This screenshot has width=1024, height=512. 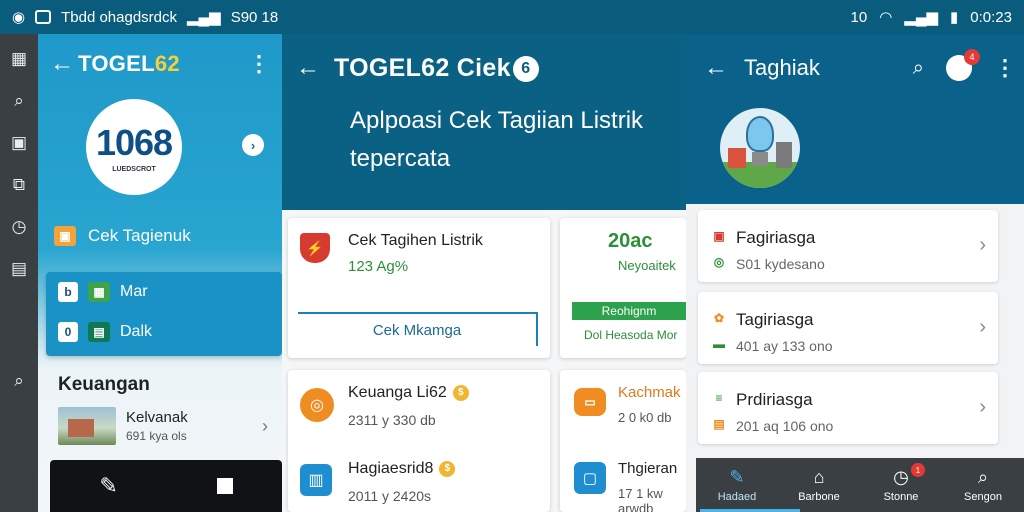 I want to click on notification-icon, so click(x=43, y=17).